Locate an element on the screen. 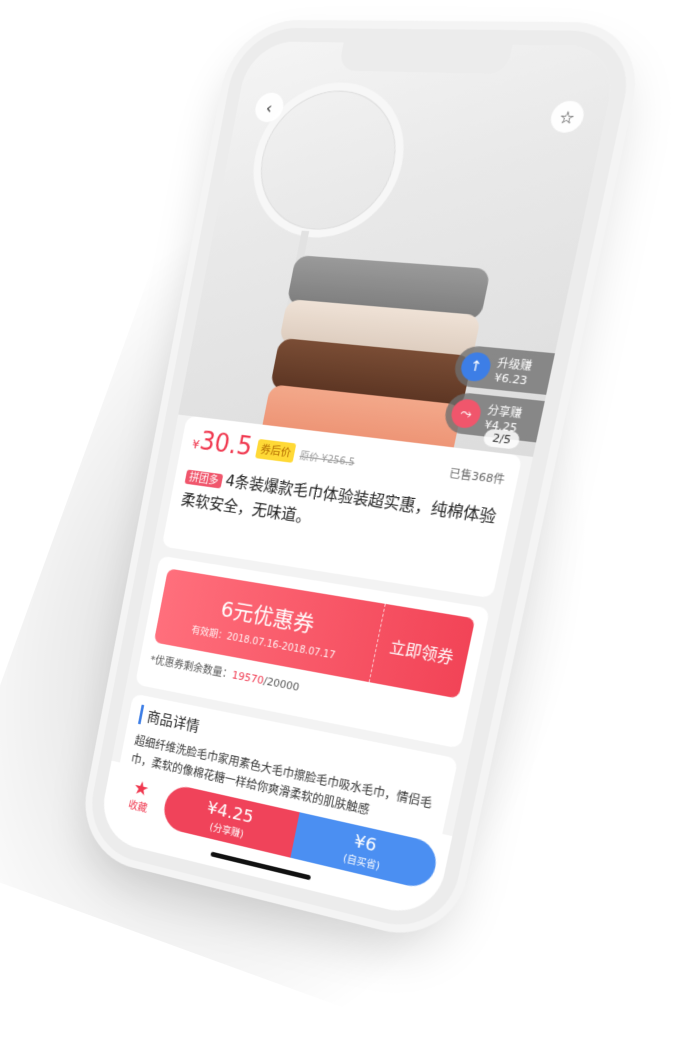 The height and width of the screenshot is (1051, 675). price: ¥30.5 is located at coordinates (222, 445).